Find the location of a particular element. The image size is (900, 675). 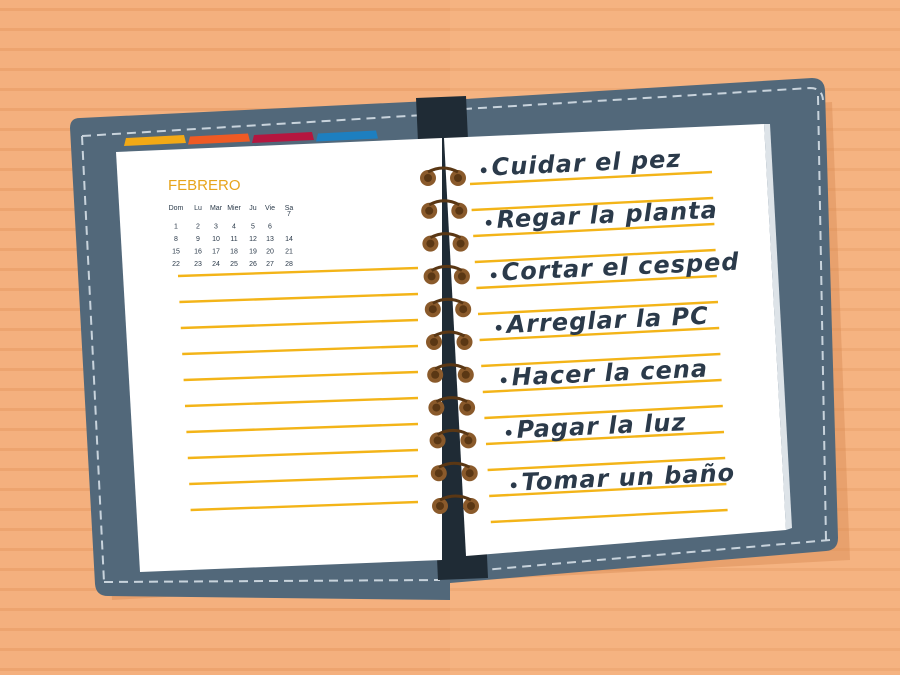

calendar-day: 14 is located at coordinates (289, 239).